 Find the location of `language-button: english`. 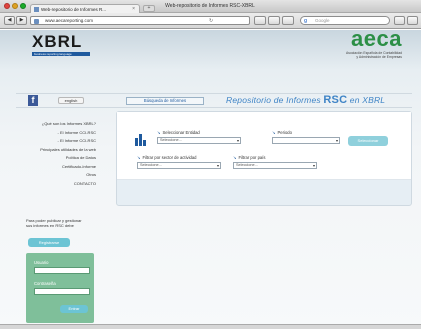

language-button: english is located at coordinates (71, 100).